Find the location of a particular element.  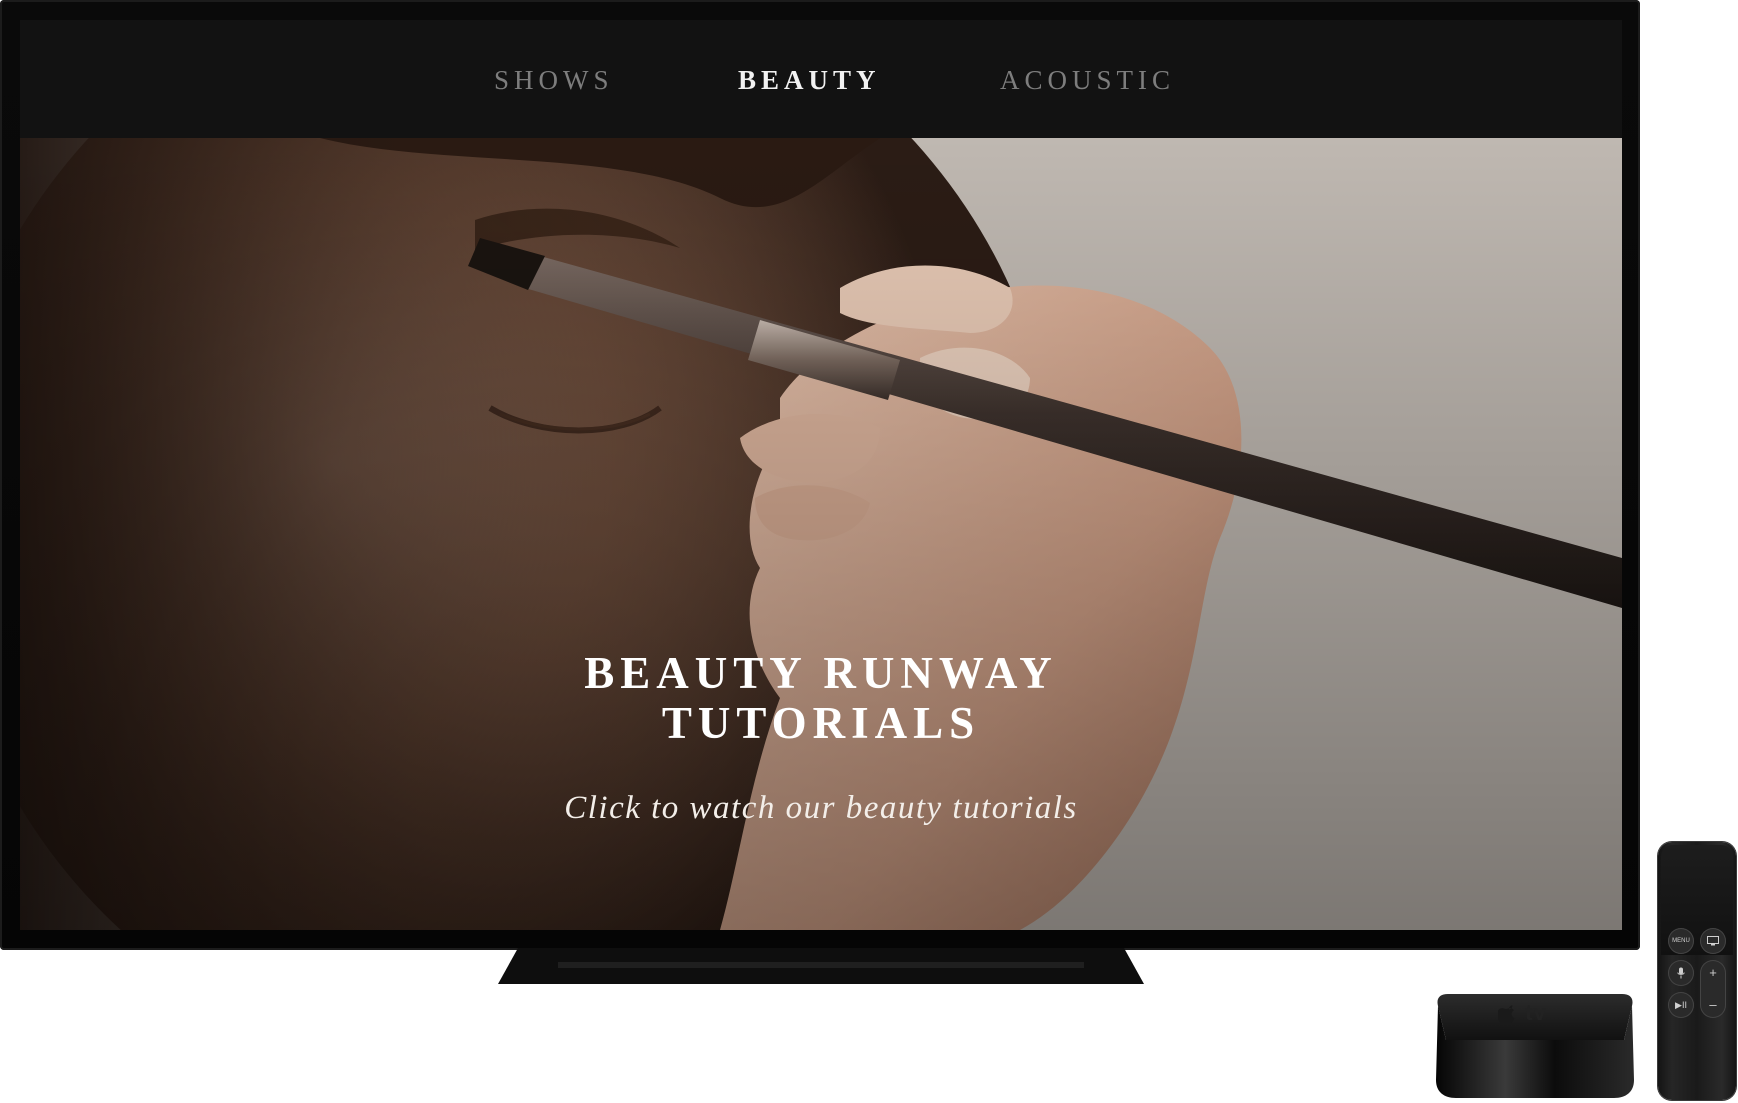

apple-tv-logo-text: tv is located at coordinates (1536, 1012).